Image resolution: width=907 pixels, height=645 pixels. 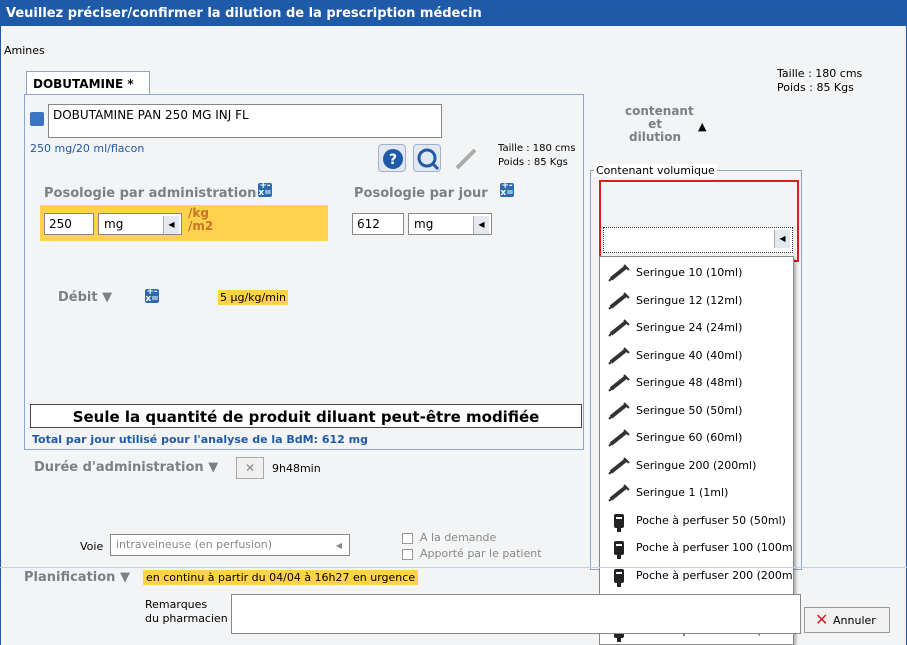 I want to click on cancel-x-icon: ✕, so click(x=822, y=619).